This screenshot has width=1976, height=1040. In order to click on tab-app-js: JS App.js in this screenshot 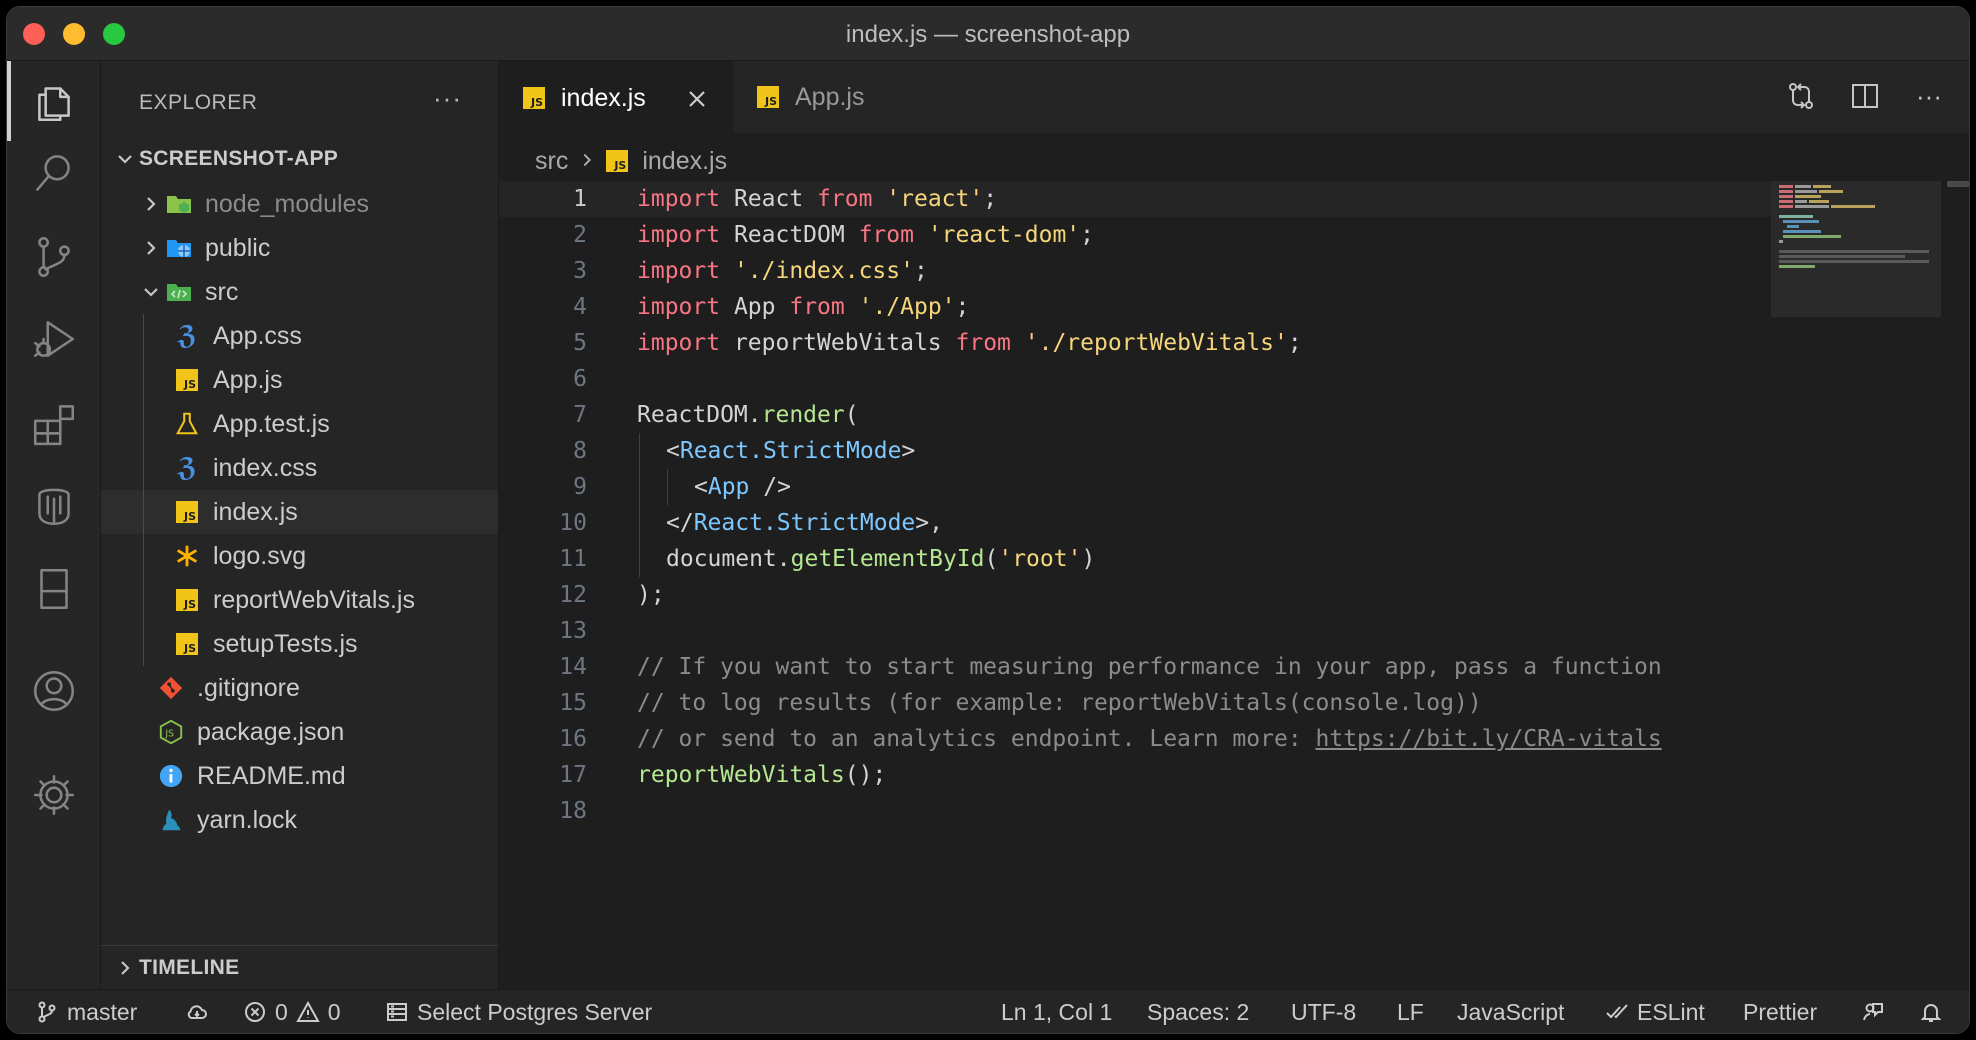, I will do `click(838, 97)`.